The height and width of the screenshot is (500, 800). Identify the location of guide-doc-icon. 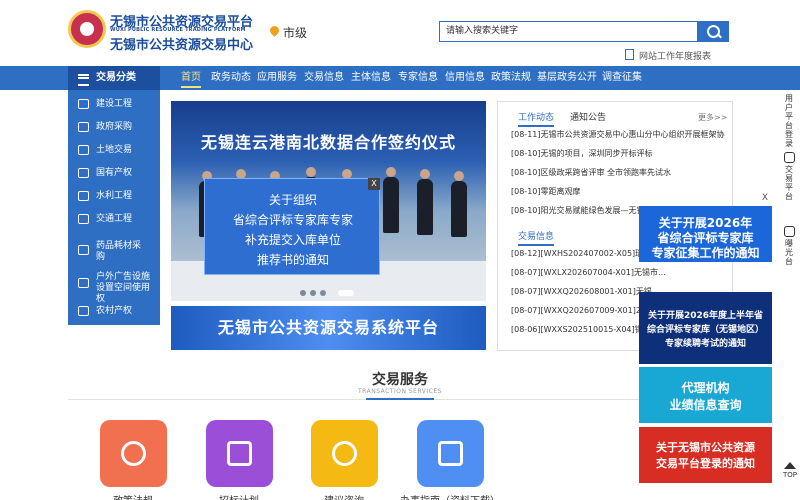
(450, 453).